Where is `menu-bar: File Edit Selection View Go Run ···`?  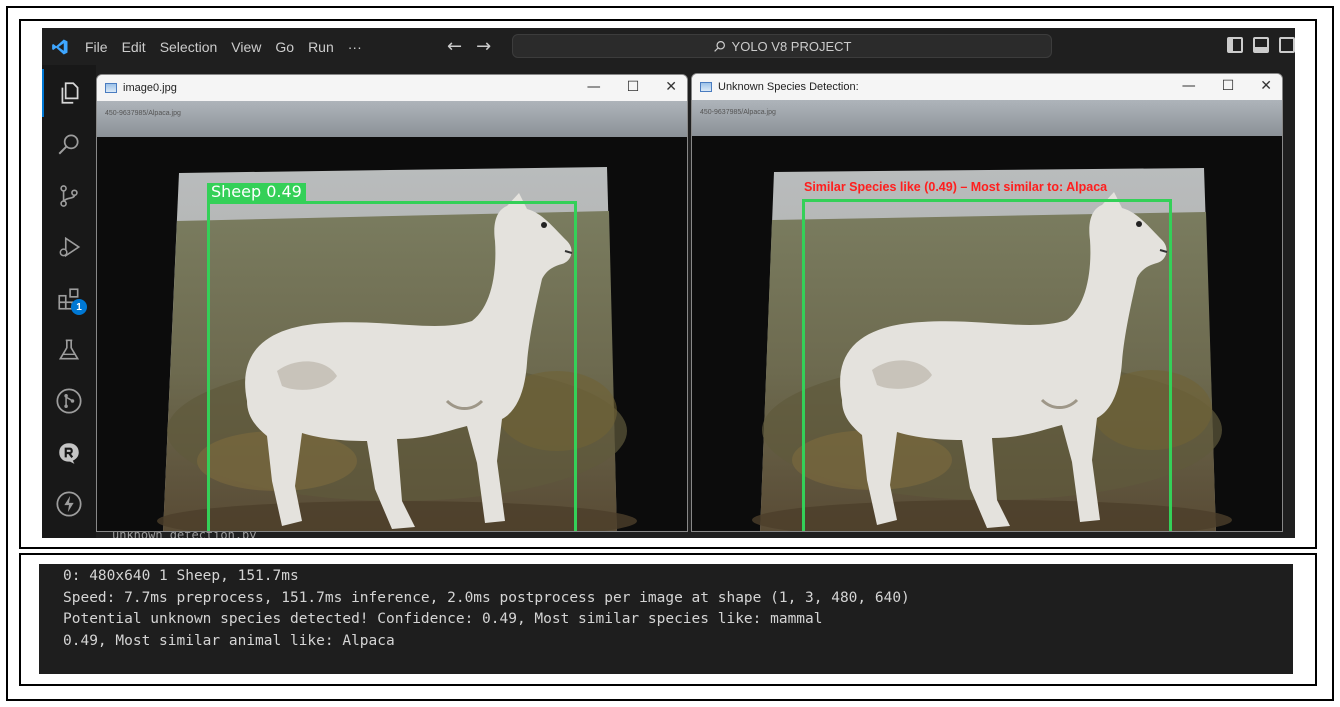 menu-bar: File Edit Selection View Go Run ··· is located at coordinates (223, 47).